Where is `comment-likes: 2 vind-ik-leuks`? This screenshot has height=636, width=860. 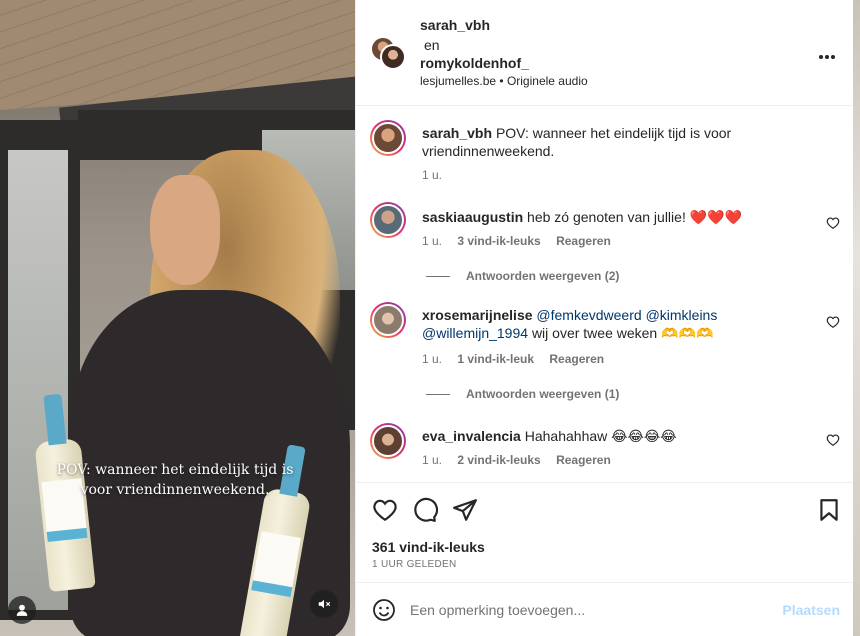 comment-likes: 2 vind-ik-leuks is located at coordinates (498, 460).